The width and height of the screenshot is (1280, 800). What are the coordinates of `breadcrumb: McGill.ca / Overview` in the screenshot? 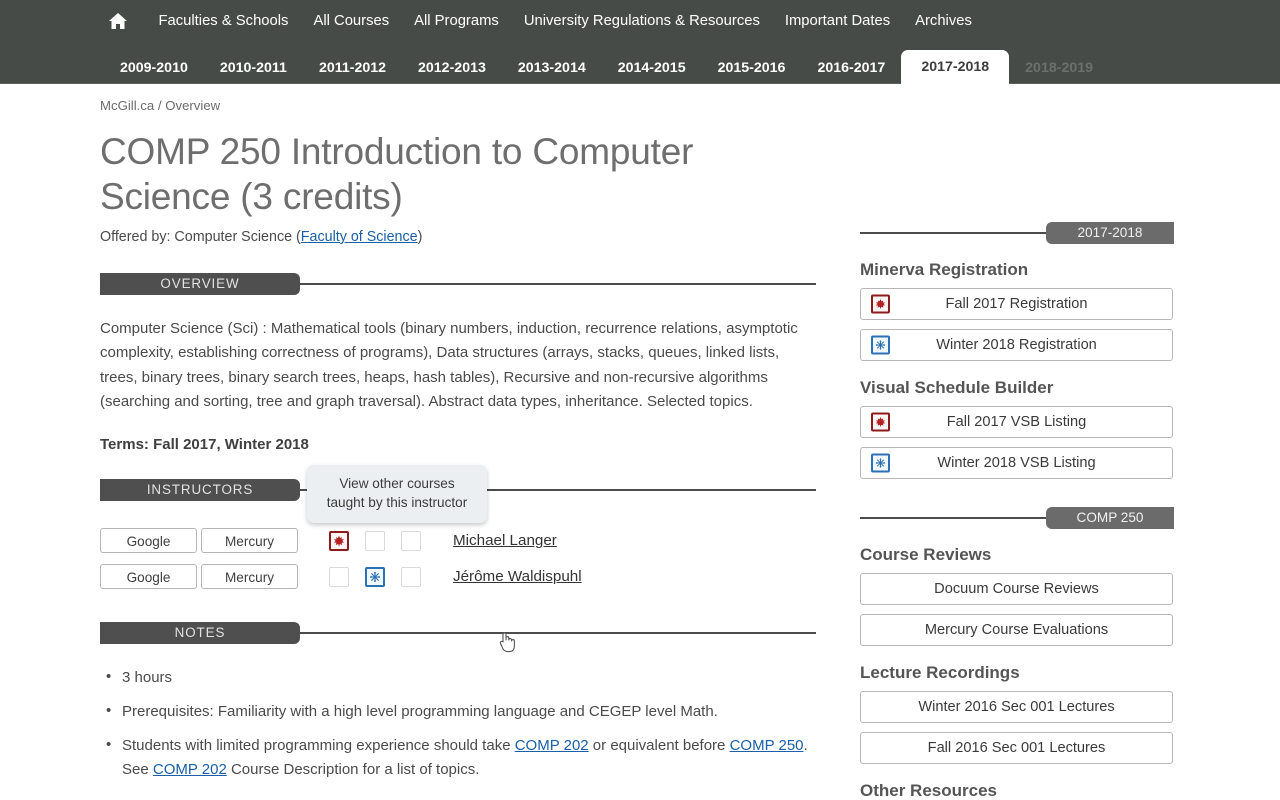 It's located at (458, 105).